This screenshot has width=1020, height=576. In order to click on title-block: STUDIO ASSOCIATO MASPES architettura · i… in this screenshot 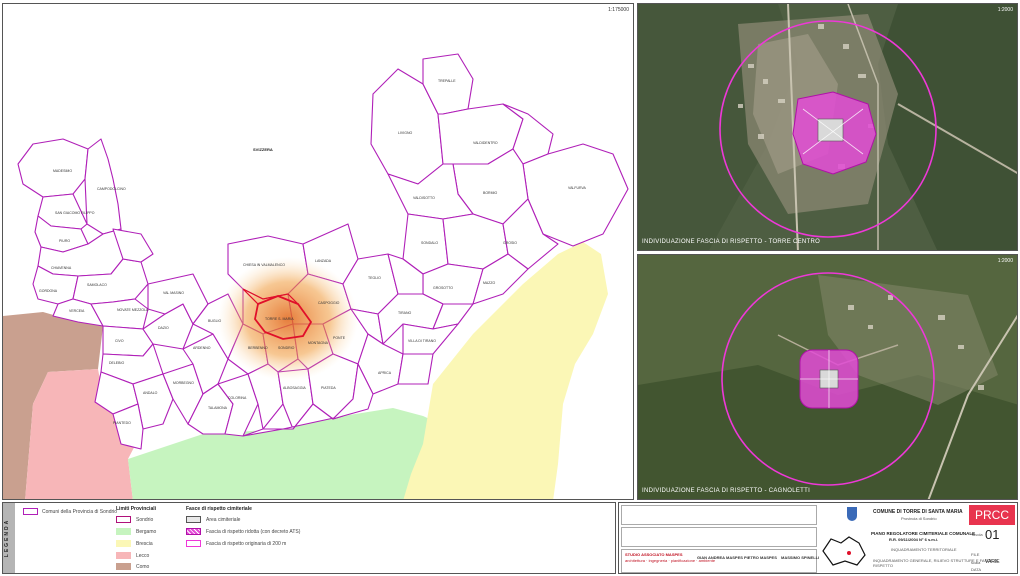, I will do `click(818, 538)`.